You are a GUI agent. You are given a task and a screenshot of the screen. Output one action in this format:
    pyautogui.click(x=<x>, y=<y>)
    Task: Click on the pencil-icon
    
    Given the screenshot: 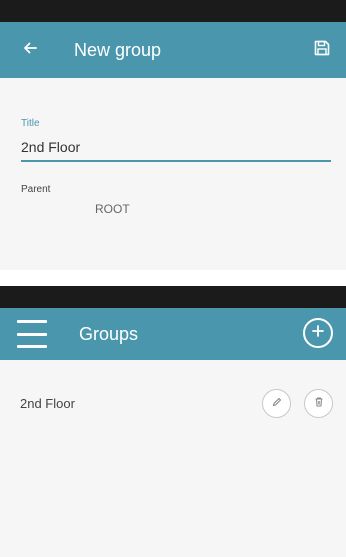 What is the action you would take?
    pyautogui.click(x=277, y=404)
    